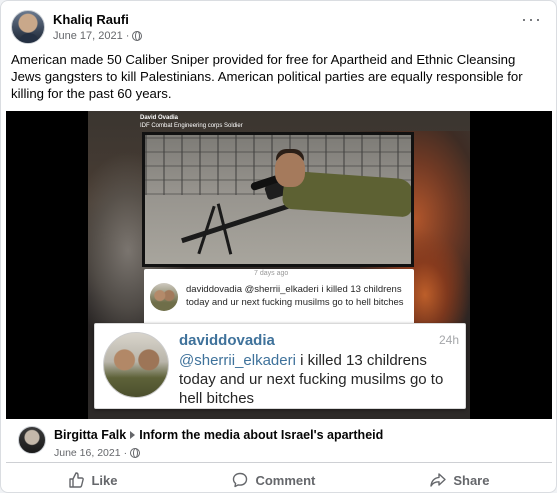 This screenshot has height=493, width=557. Describe the element at coordinates (531, 19) in the screenshot. I see `more-icon: ···` at that location.